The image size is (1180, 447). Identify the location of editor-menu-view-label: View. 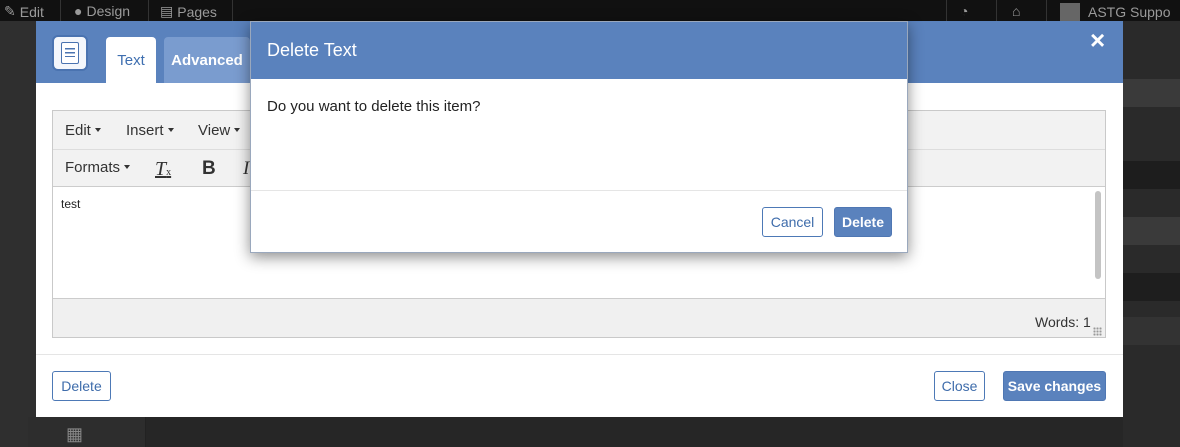
(214, 130).